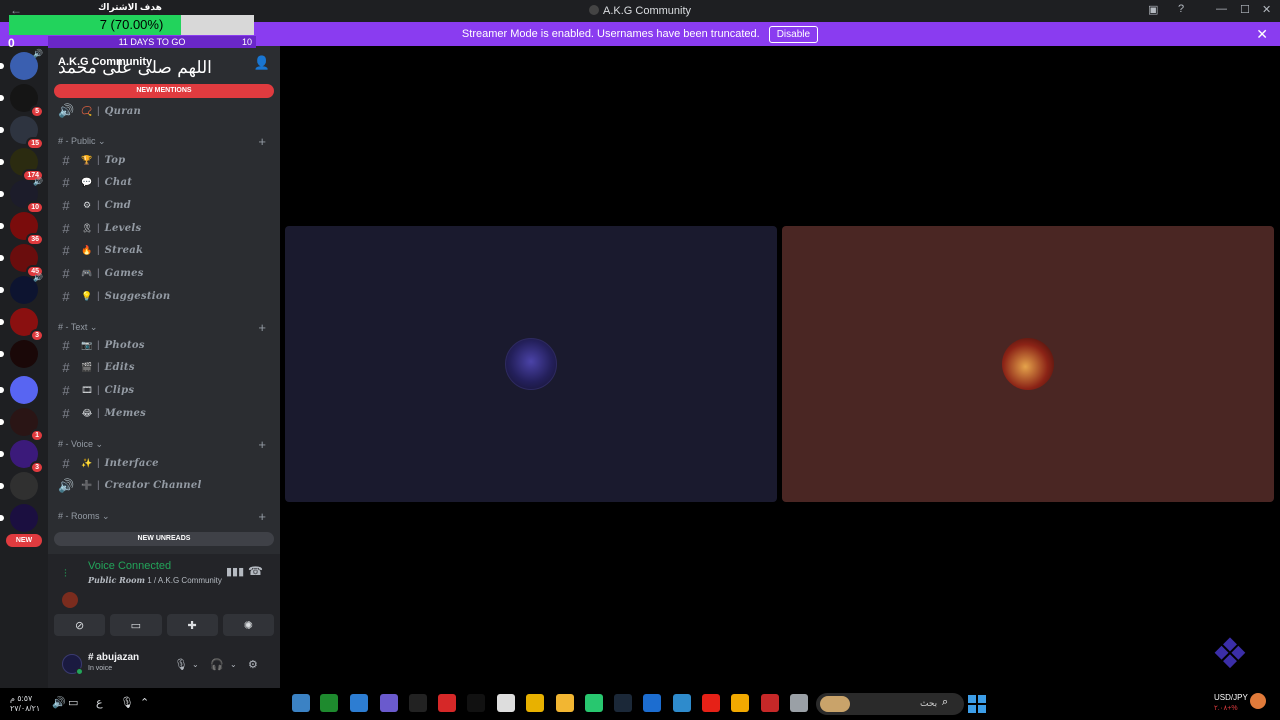 This screenshot has height=720, width=1280. Describe the element at coordinates (977, 704) in the screenshot. I see `windows-start-icon` at that location.